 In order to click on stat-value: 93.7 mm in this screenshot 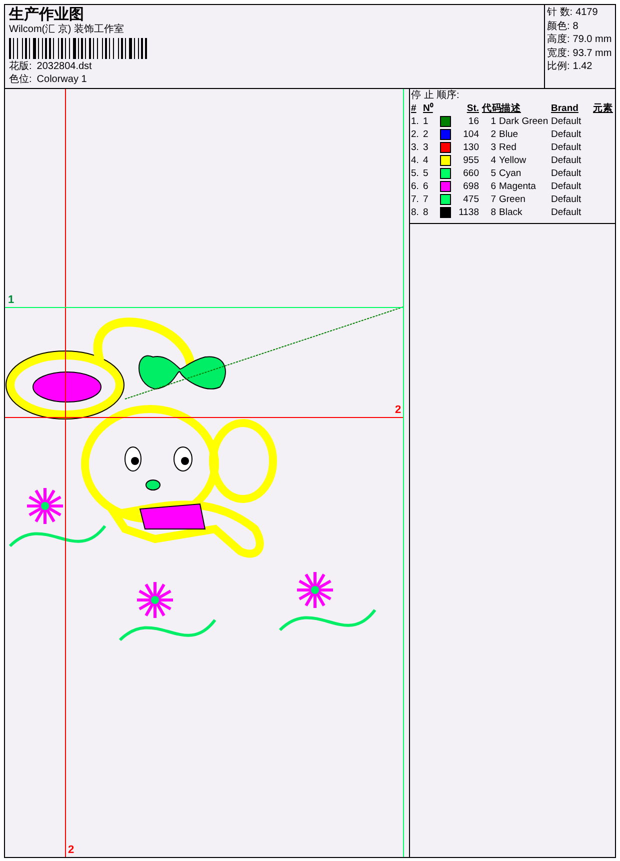, I will do `click(592, 53)`.